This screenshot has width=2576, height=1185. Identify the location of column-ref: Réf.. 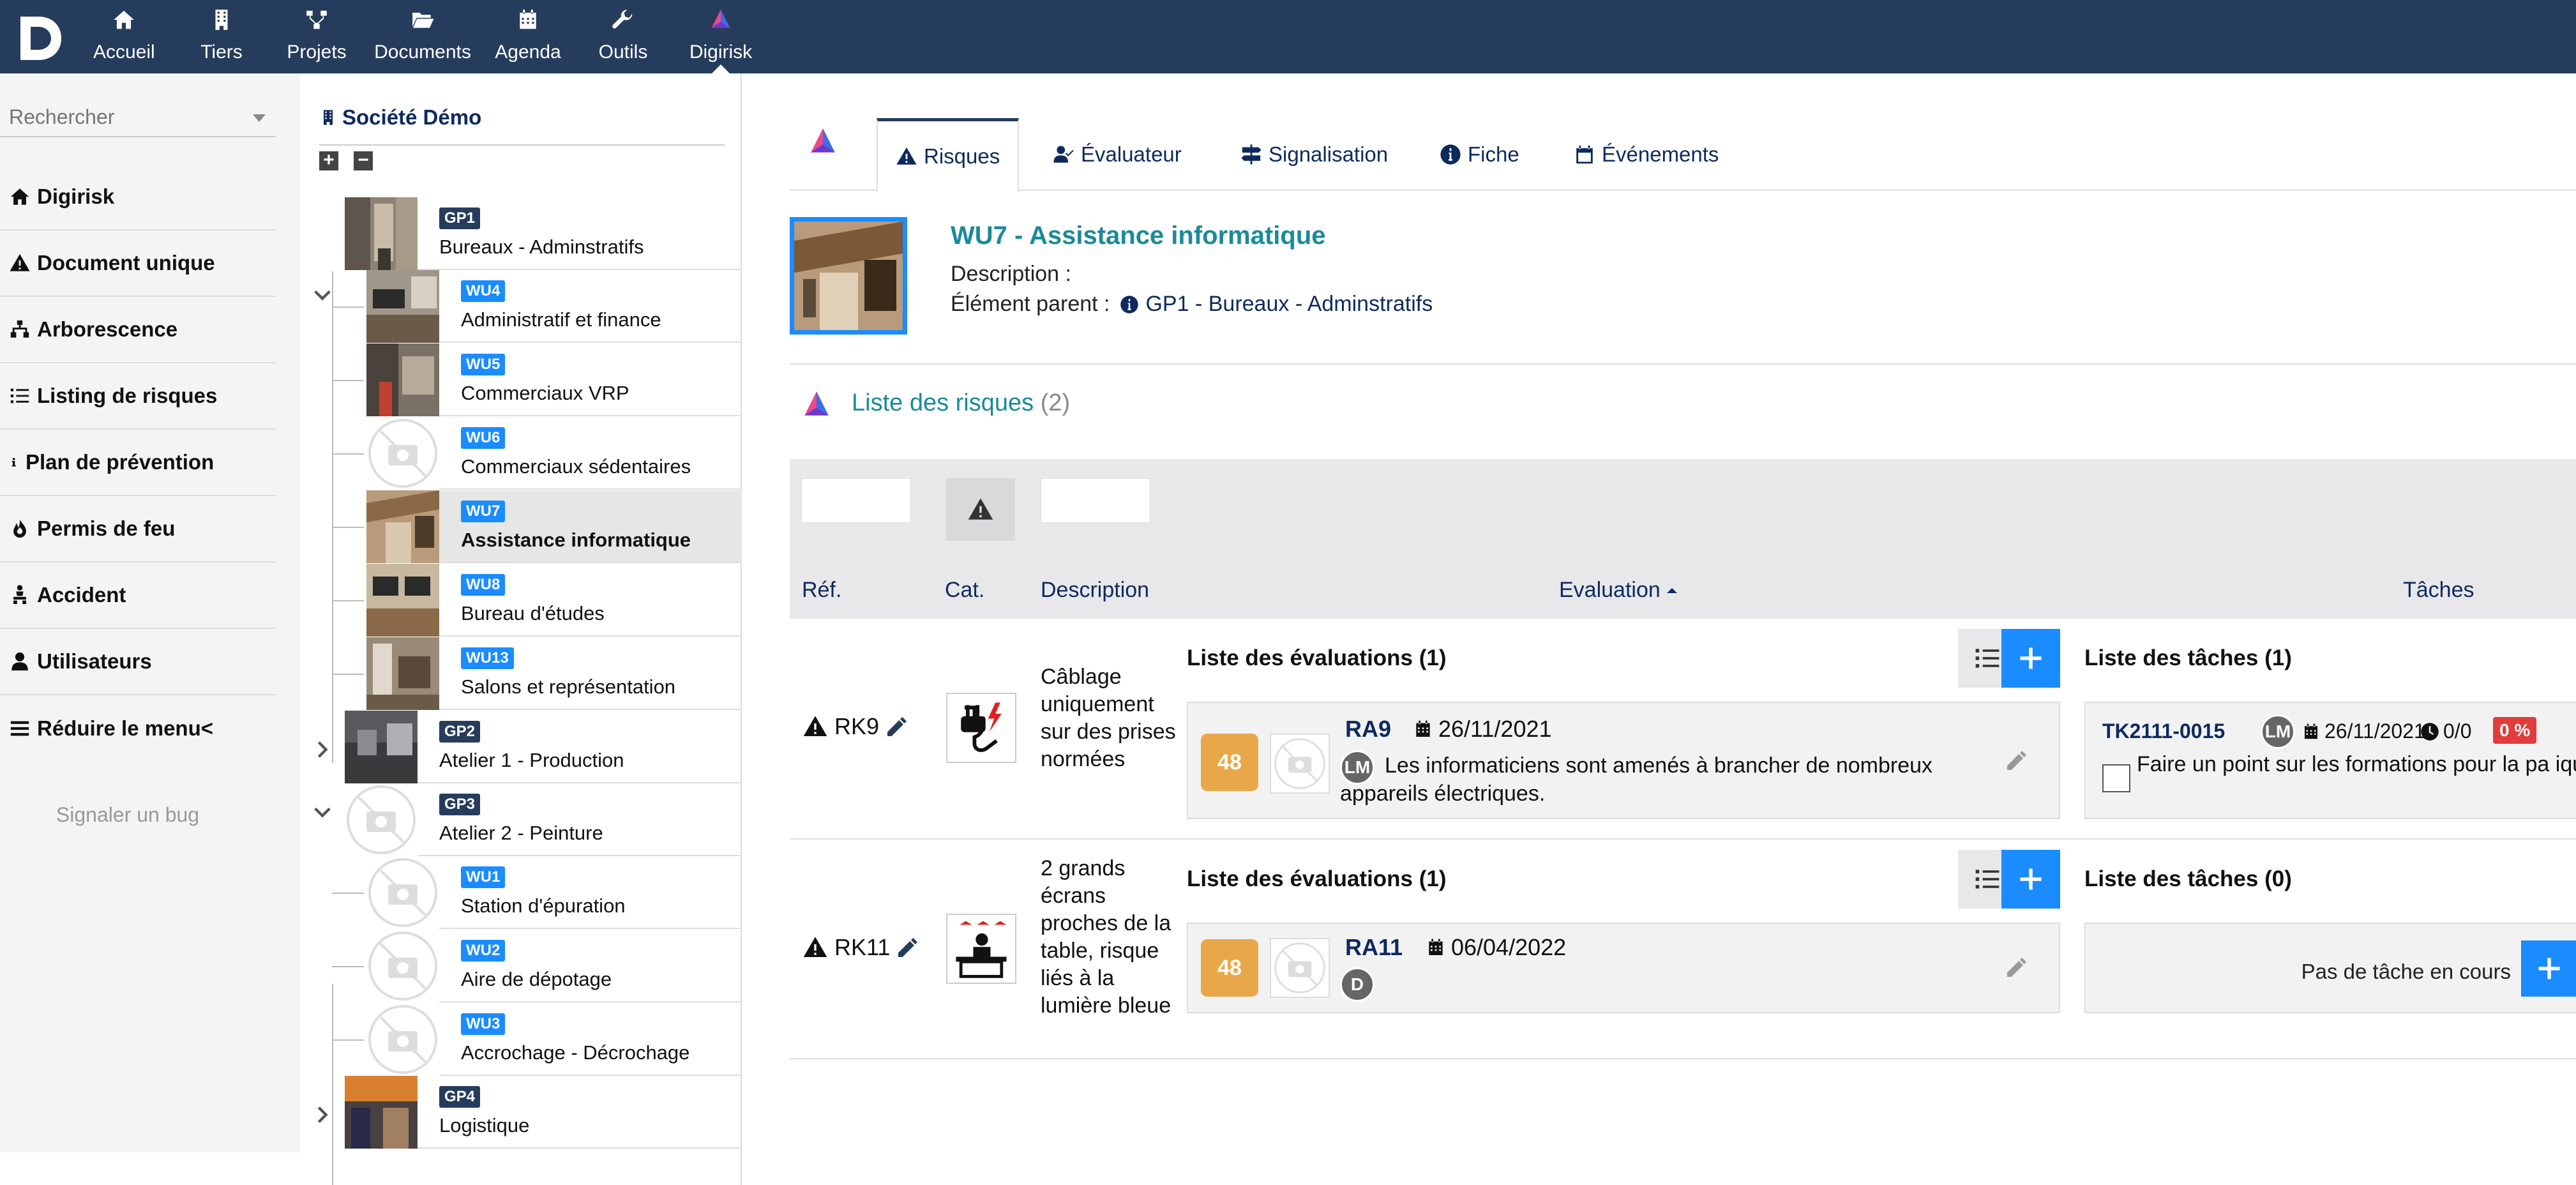
(822, 590).